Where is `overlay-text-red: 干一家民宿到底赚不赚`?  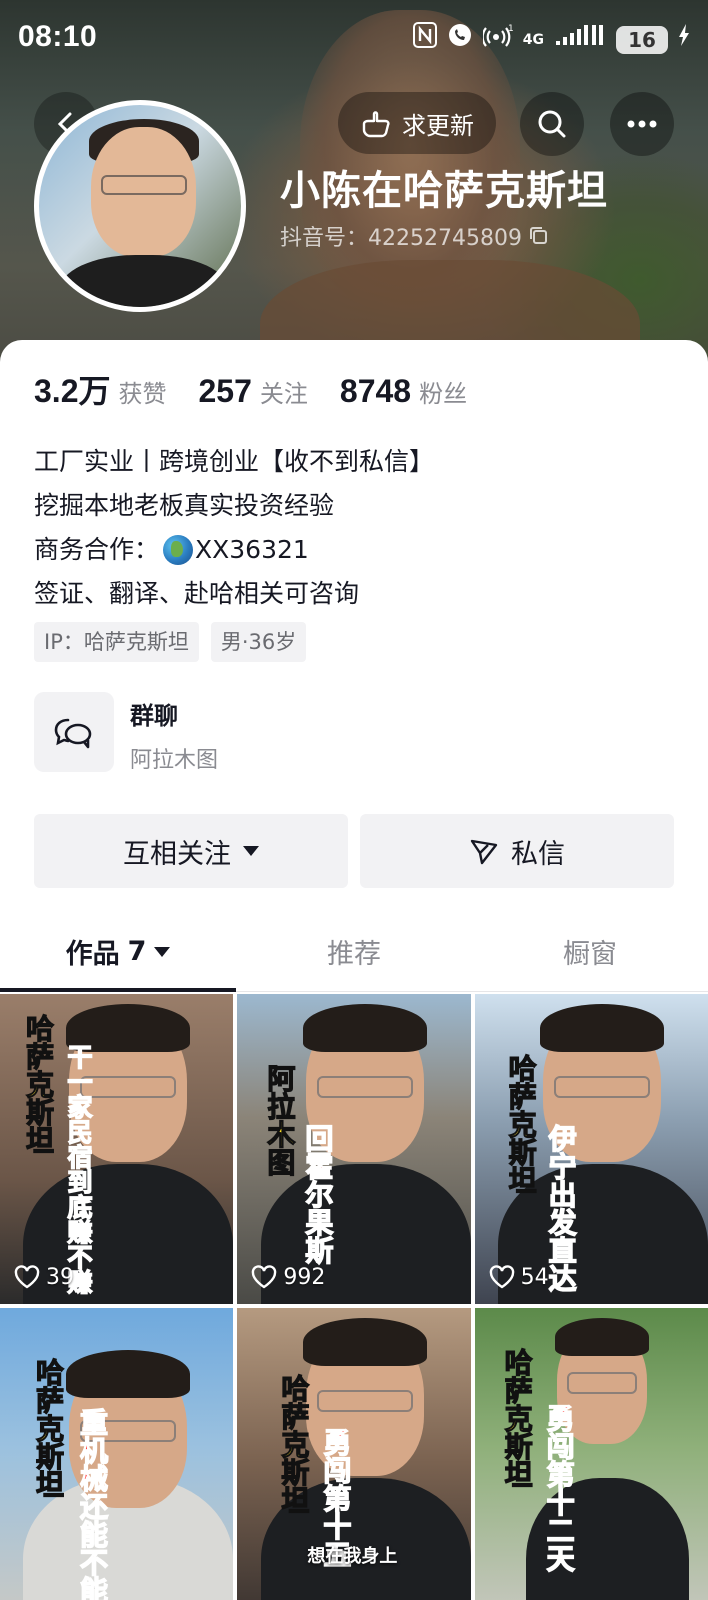 overlay-text-red: 干一家民宿到底赚不赚 is located at coordinates (78, 1168).